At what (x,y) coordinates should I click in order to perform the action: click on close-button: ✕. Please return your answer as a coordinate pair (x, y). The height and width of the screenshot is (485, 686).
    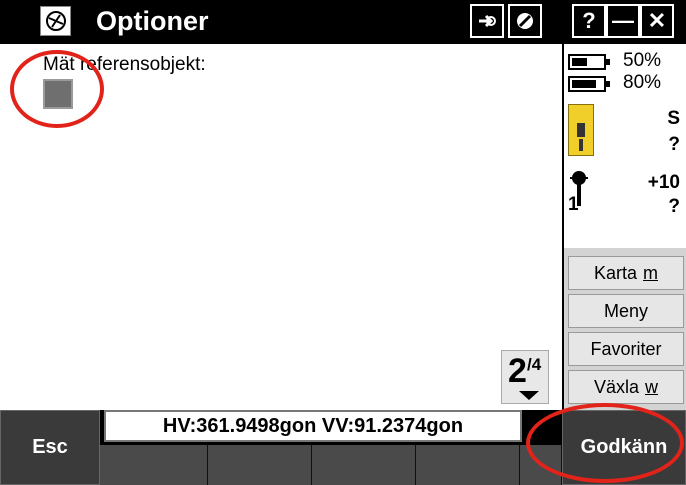
    Looking at the image, I should click on (657, 21).